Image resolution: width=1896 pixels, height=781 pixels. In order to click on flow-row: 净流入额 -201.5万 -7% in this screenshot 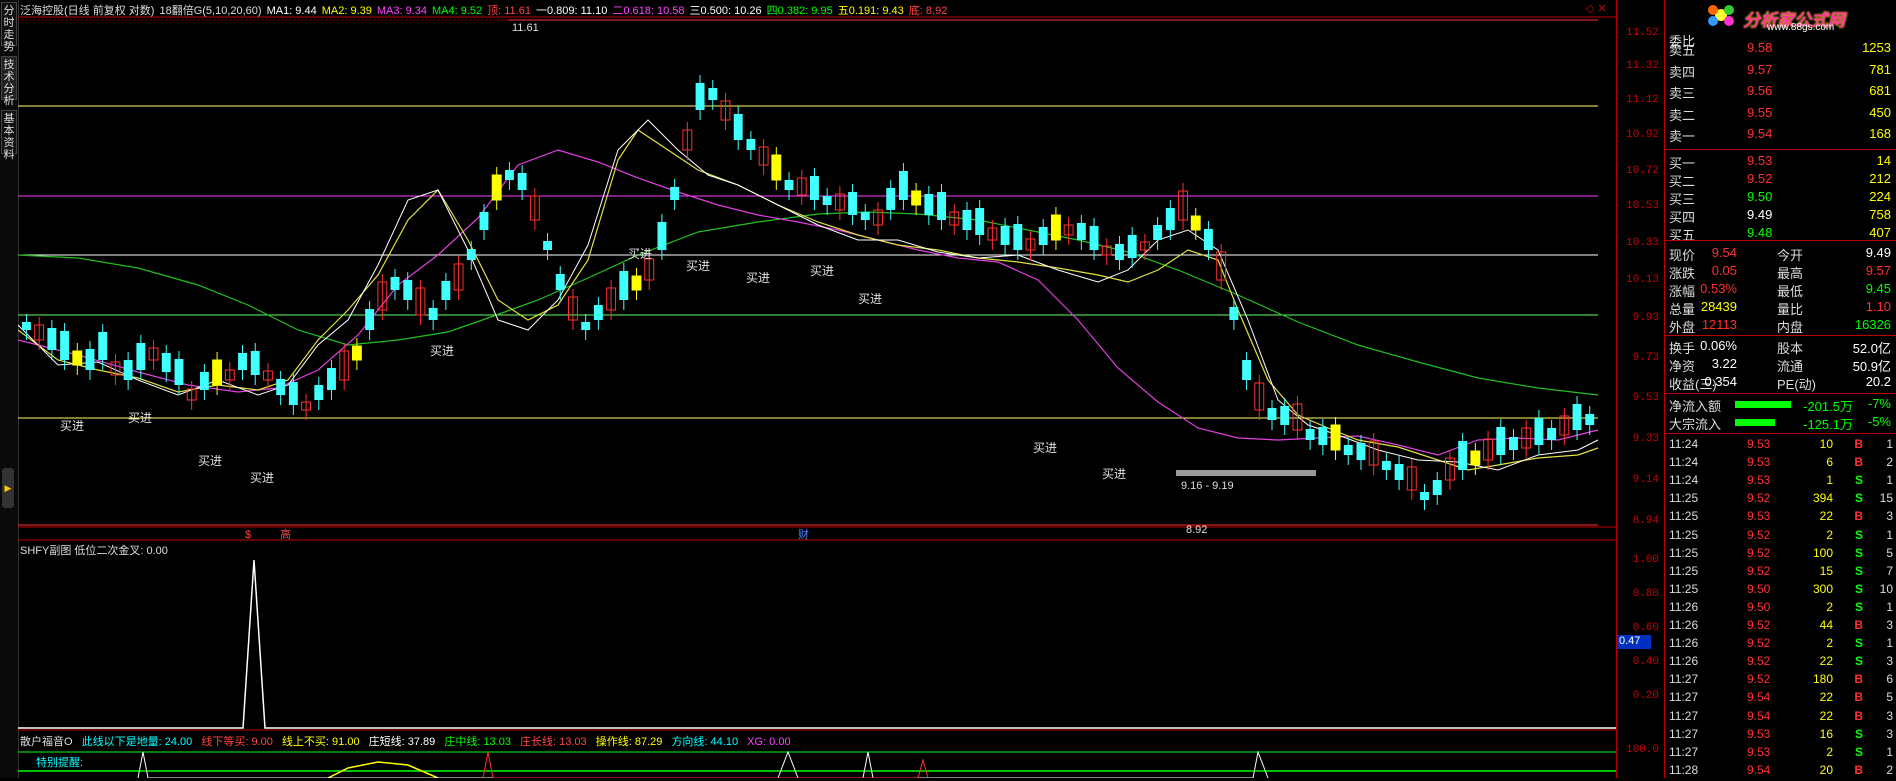, I will do `click(1780, 405)`.